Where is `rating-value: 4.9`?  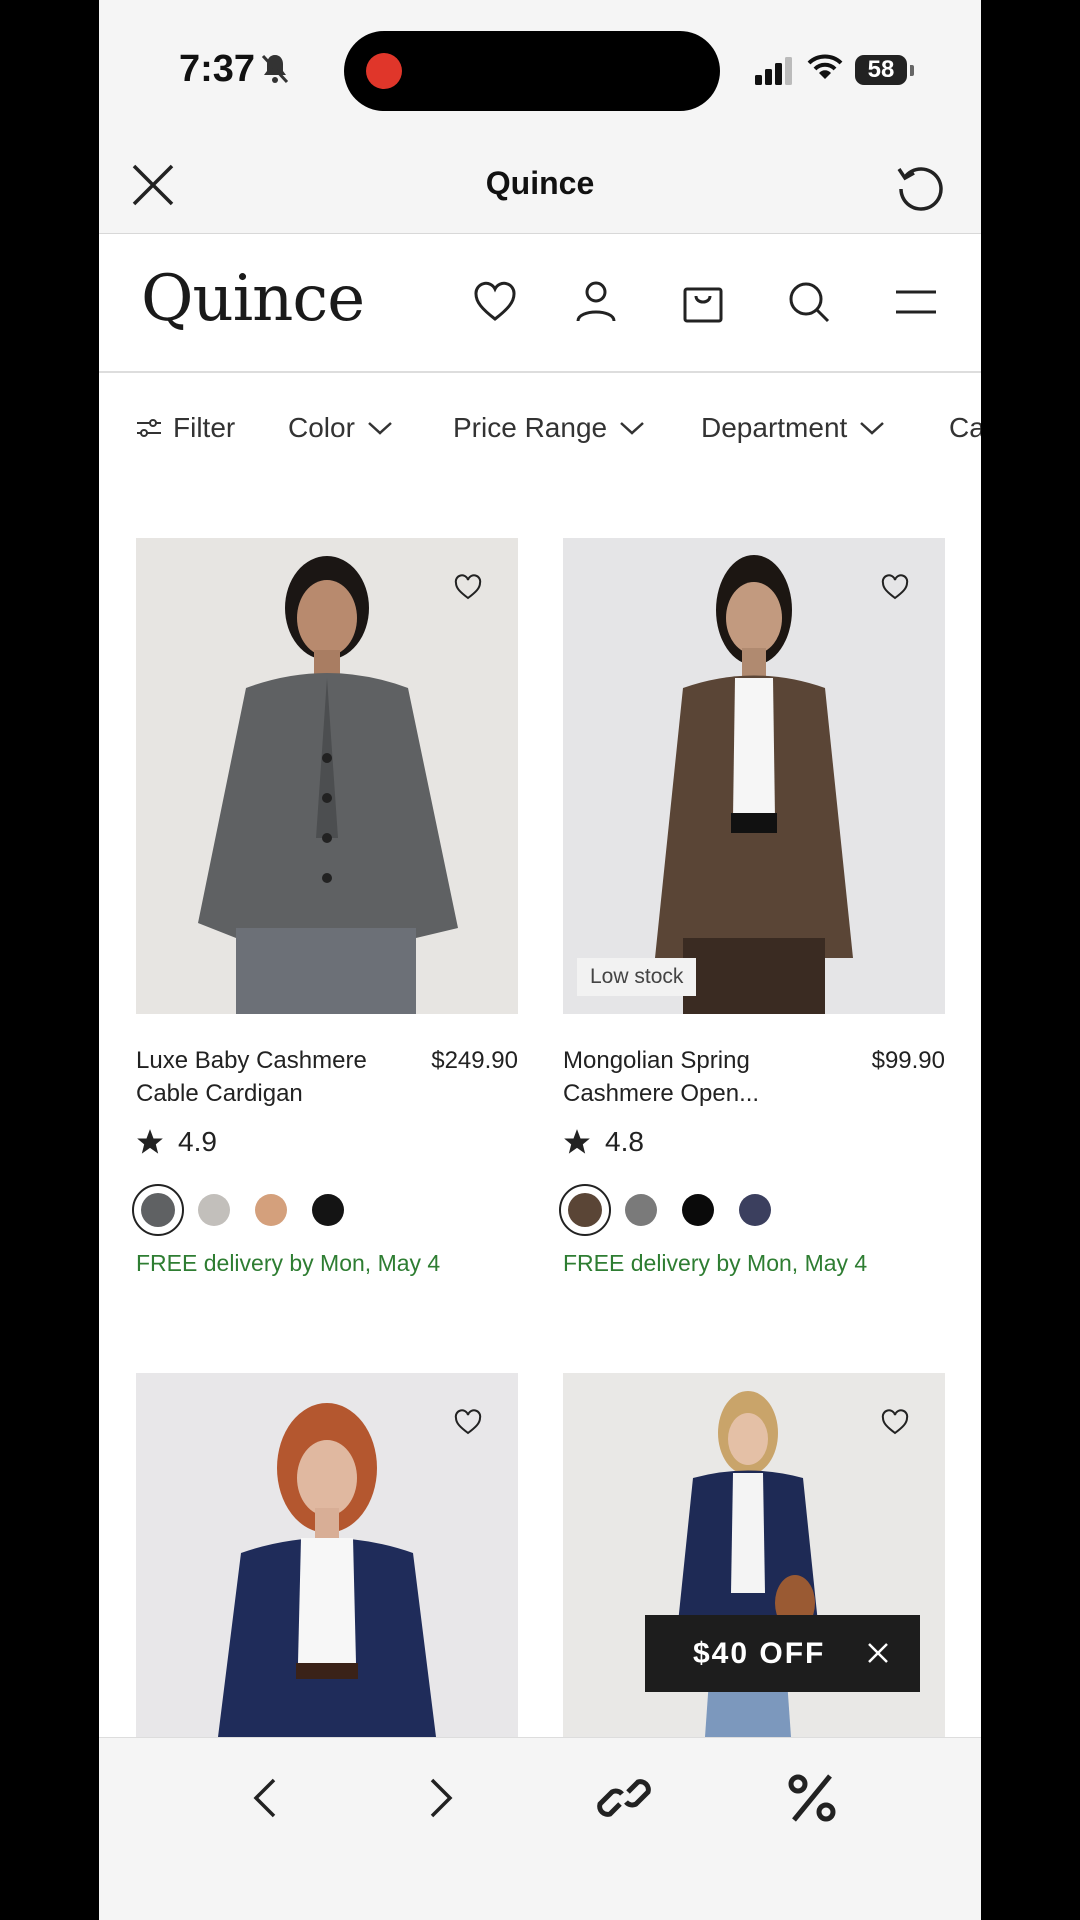
rating-value: 4.9 is located at coordinates (197, 1141).